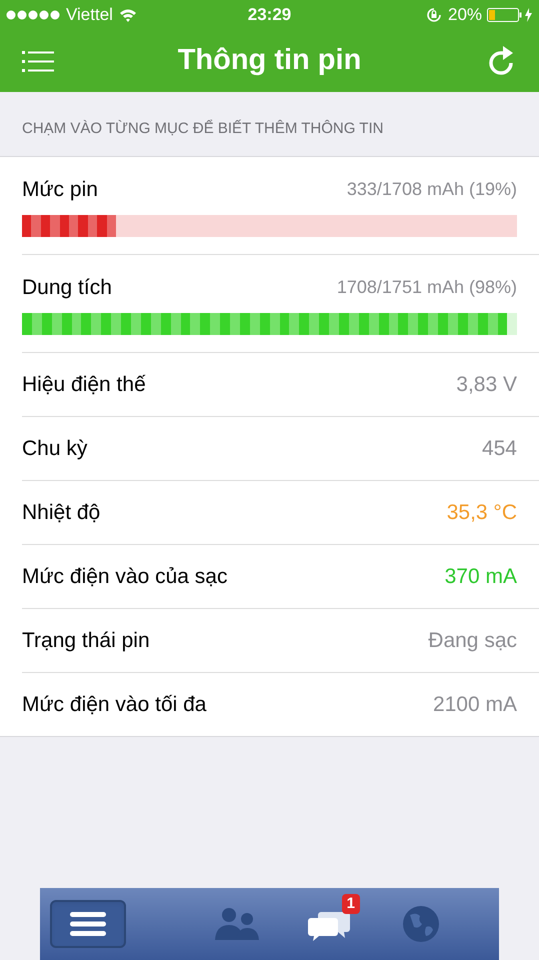 The width and height of the screenshot is (539, 960). I want to click on info-row: Mức điện vào của sạc 370 mA, so click(269, 576).